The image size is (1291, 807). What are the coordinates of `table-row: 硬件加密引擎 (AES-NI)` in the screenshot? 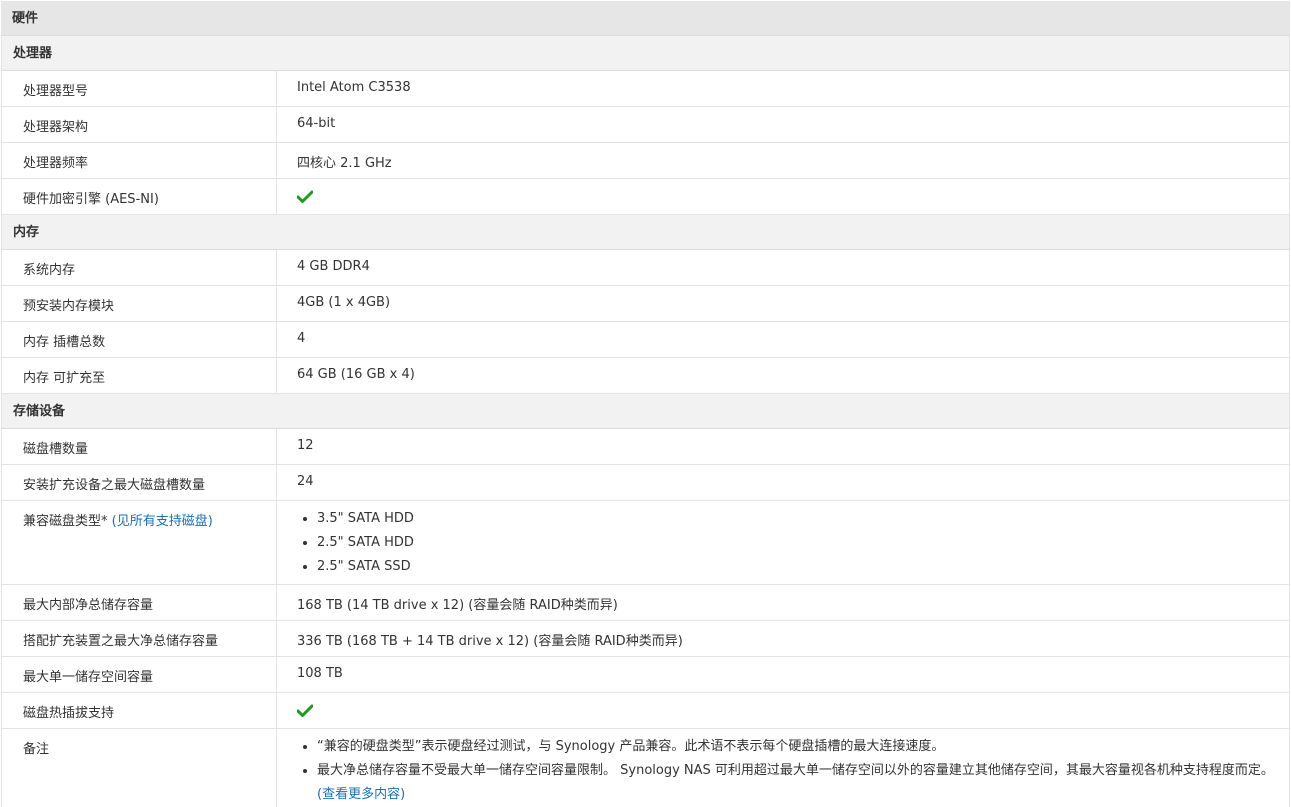 It's located at (645, 197).